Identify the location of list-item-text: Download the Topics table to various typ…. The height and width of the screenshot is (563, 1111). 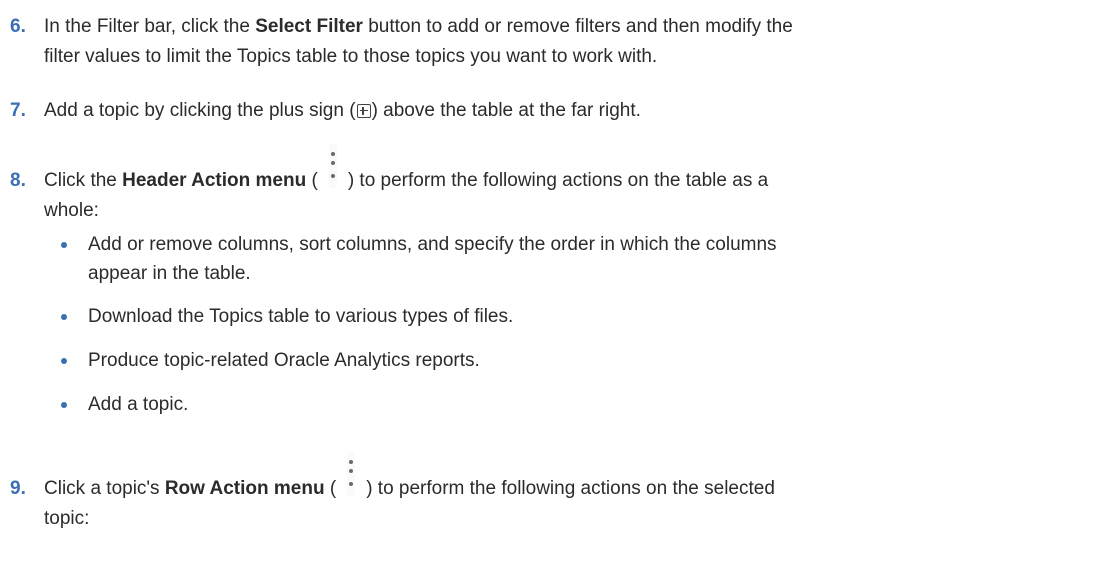
(301, 316).